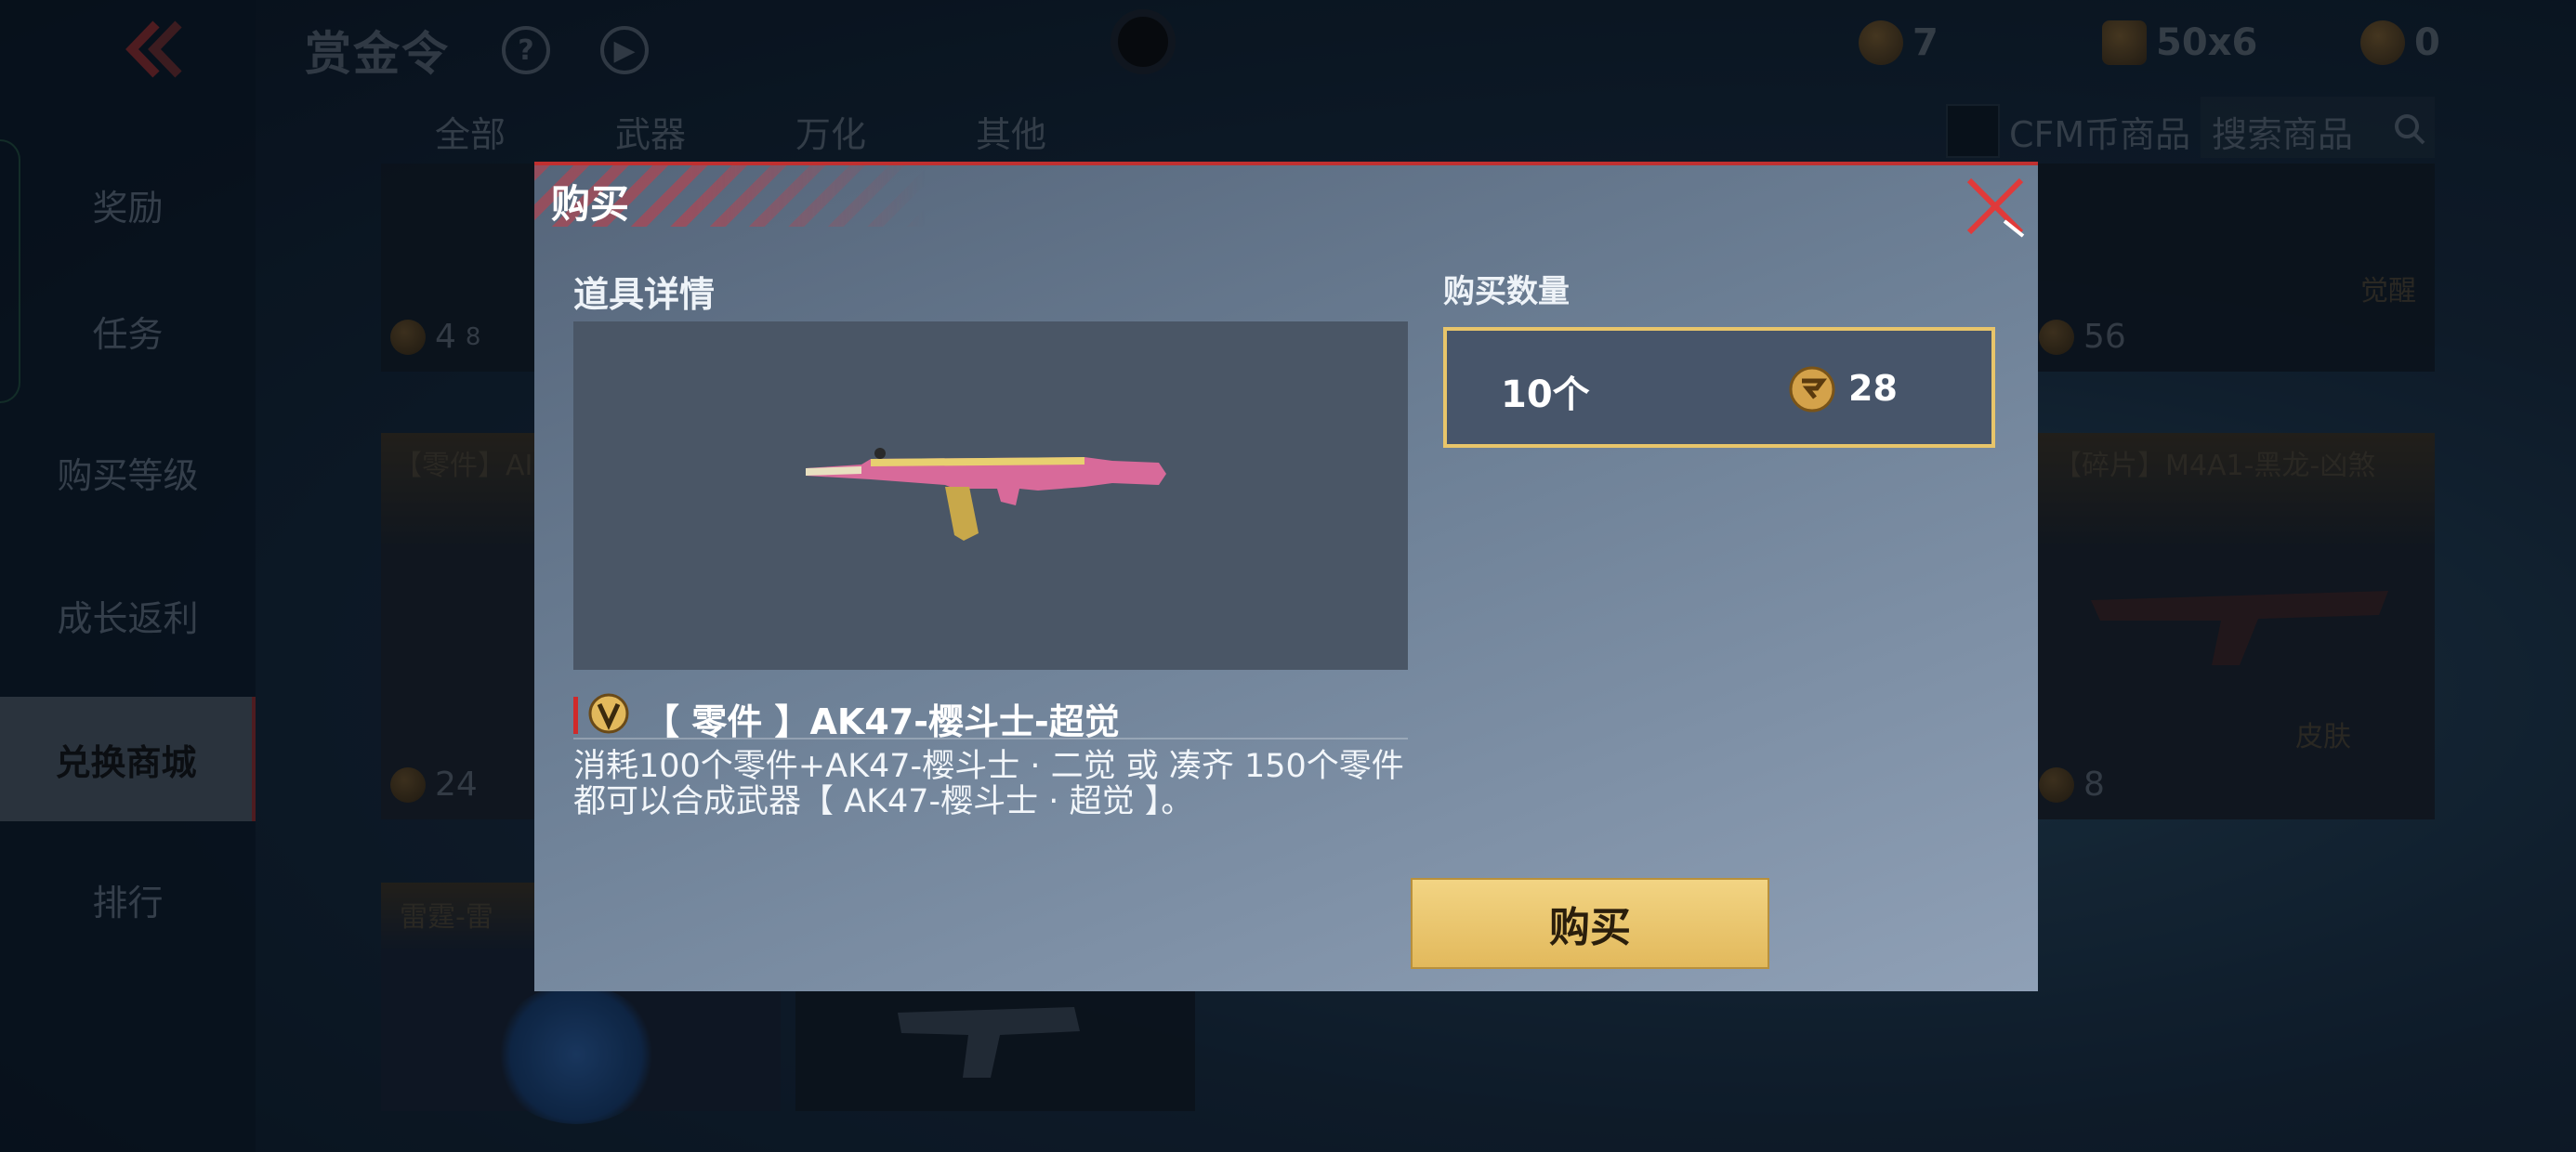 This screenshot has height=1152, width=2576. Describe the element at coordinates (608, 713) in the screenshot. I see `rank-v-badge-icon` at that location.